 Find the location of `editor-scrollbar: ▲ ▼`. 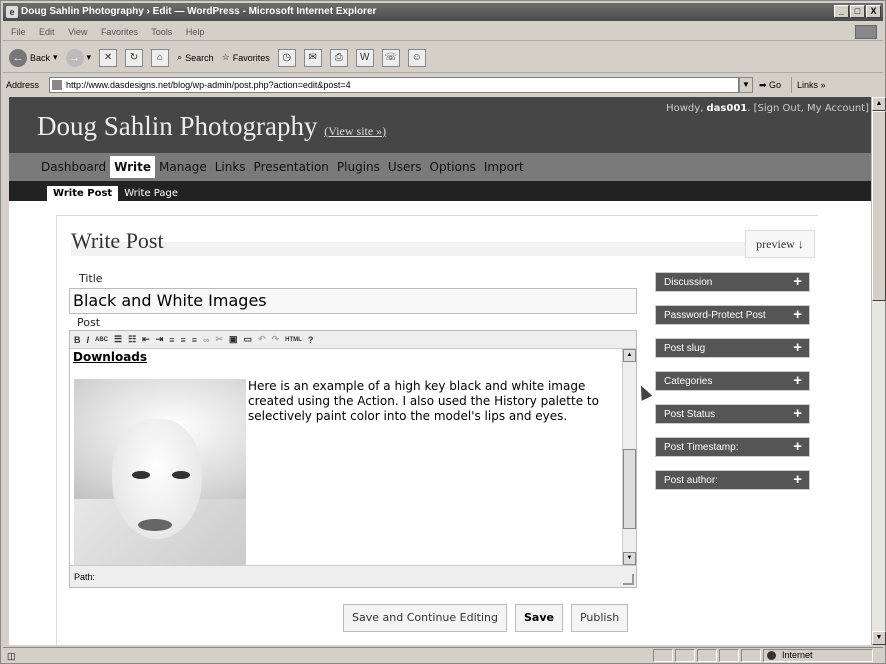

editor-scrollbar: ▲ ▼ is located at coordinates (629, 457).